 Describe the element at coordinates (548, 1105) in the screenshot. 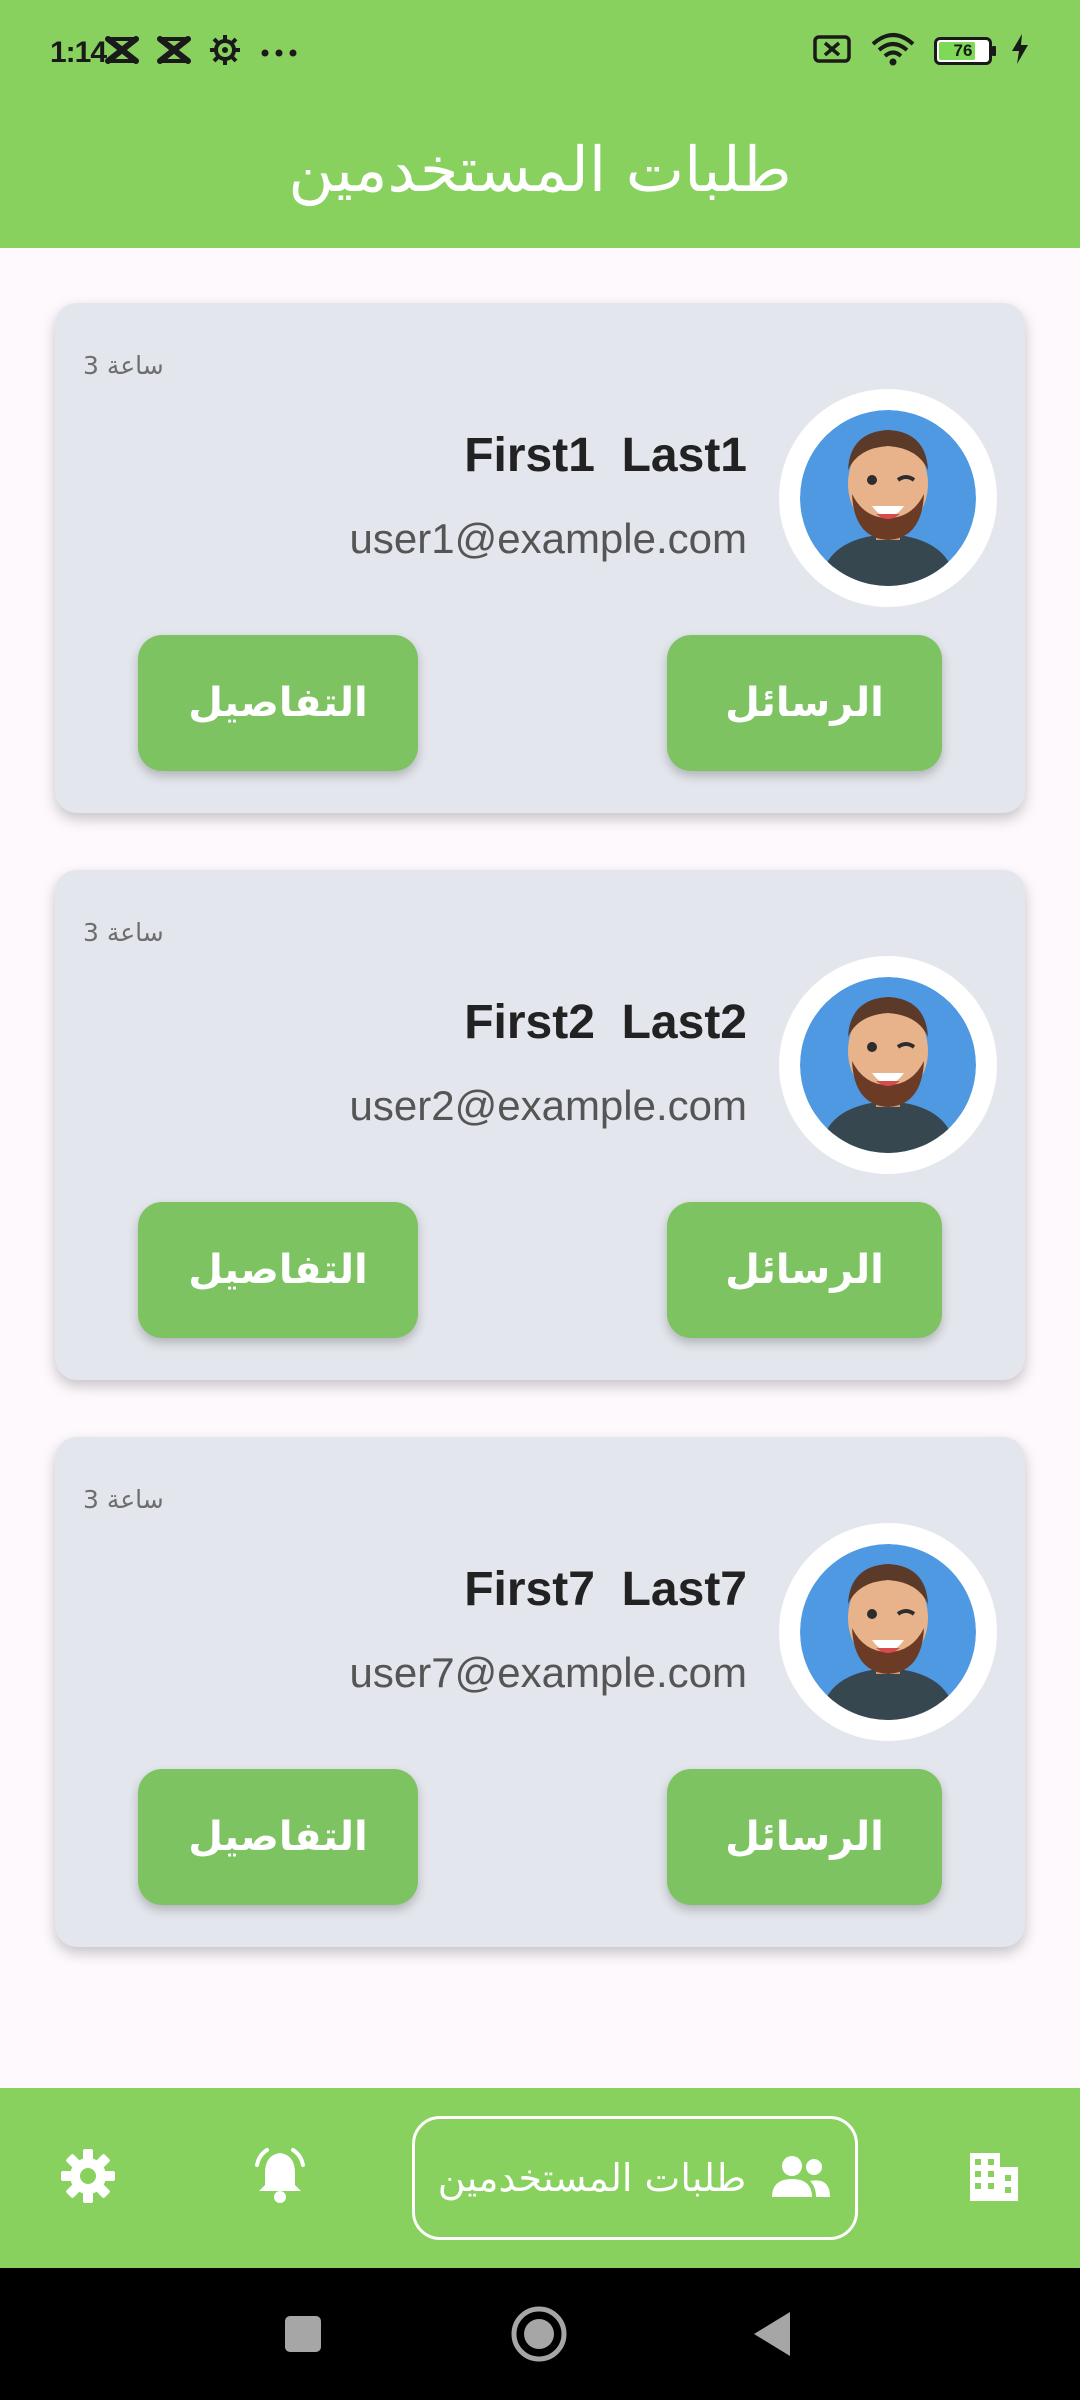

I see `user-email: user2@example.com` at that location.